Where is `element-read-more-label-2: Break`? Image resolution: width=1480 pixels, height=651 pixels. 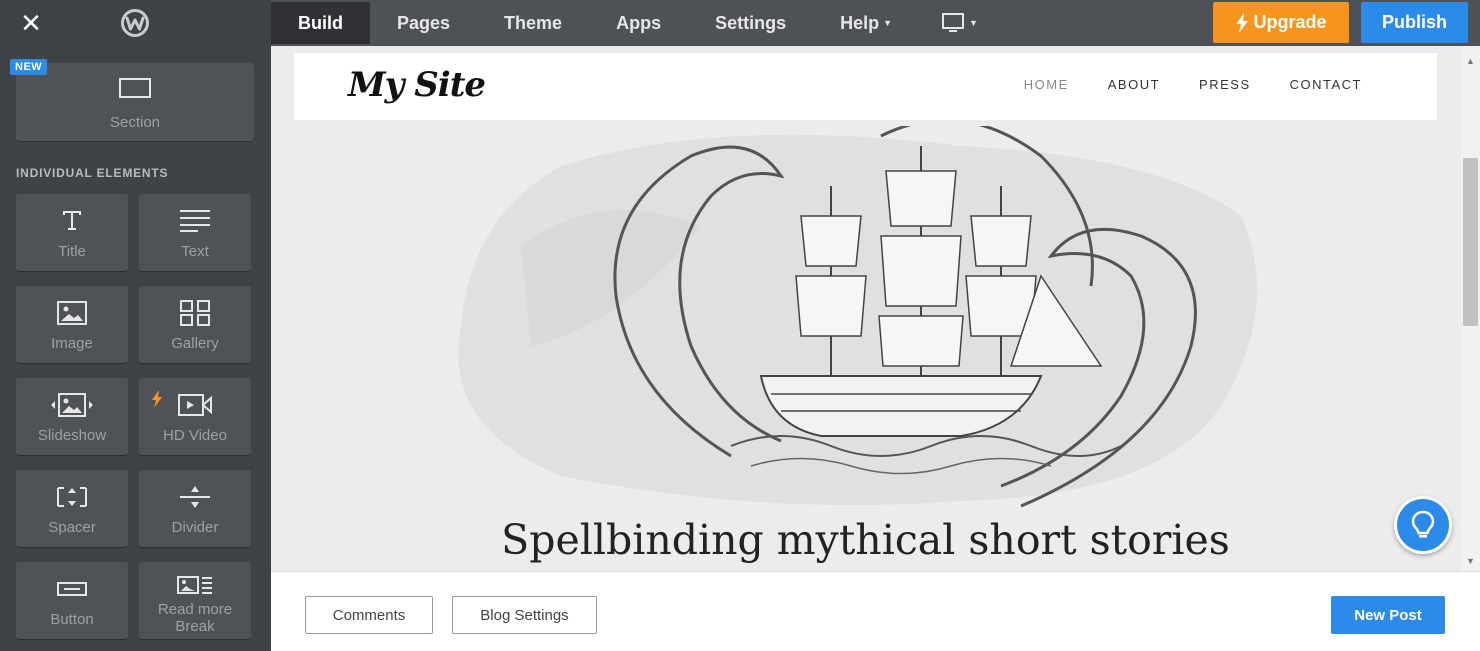 element-read-more-label-2: Break is located at coordinates (195, 626).